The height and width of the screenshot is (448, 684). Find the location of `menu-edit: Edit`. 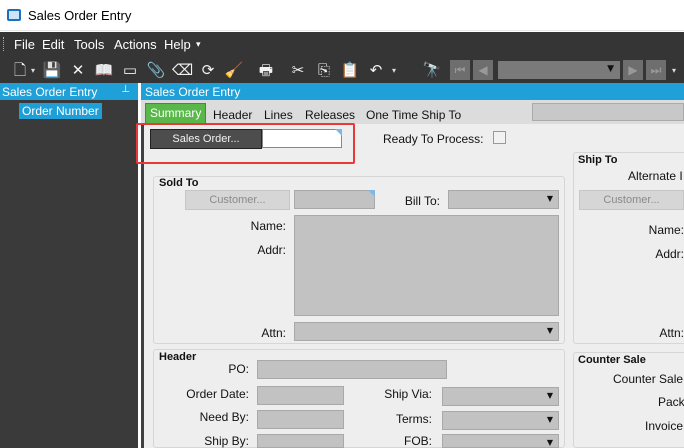

menu-edit: Edit is located at coordinates (53, 44).